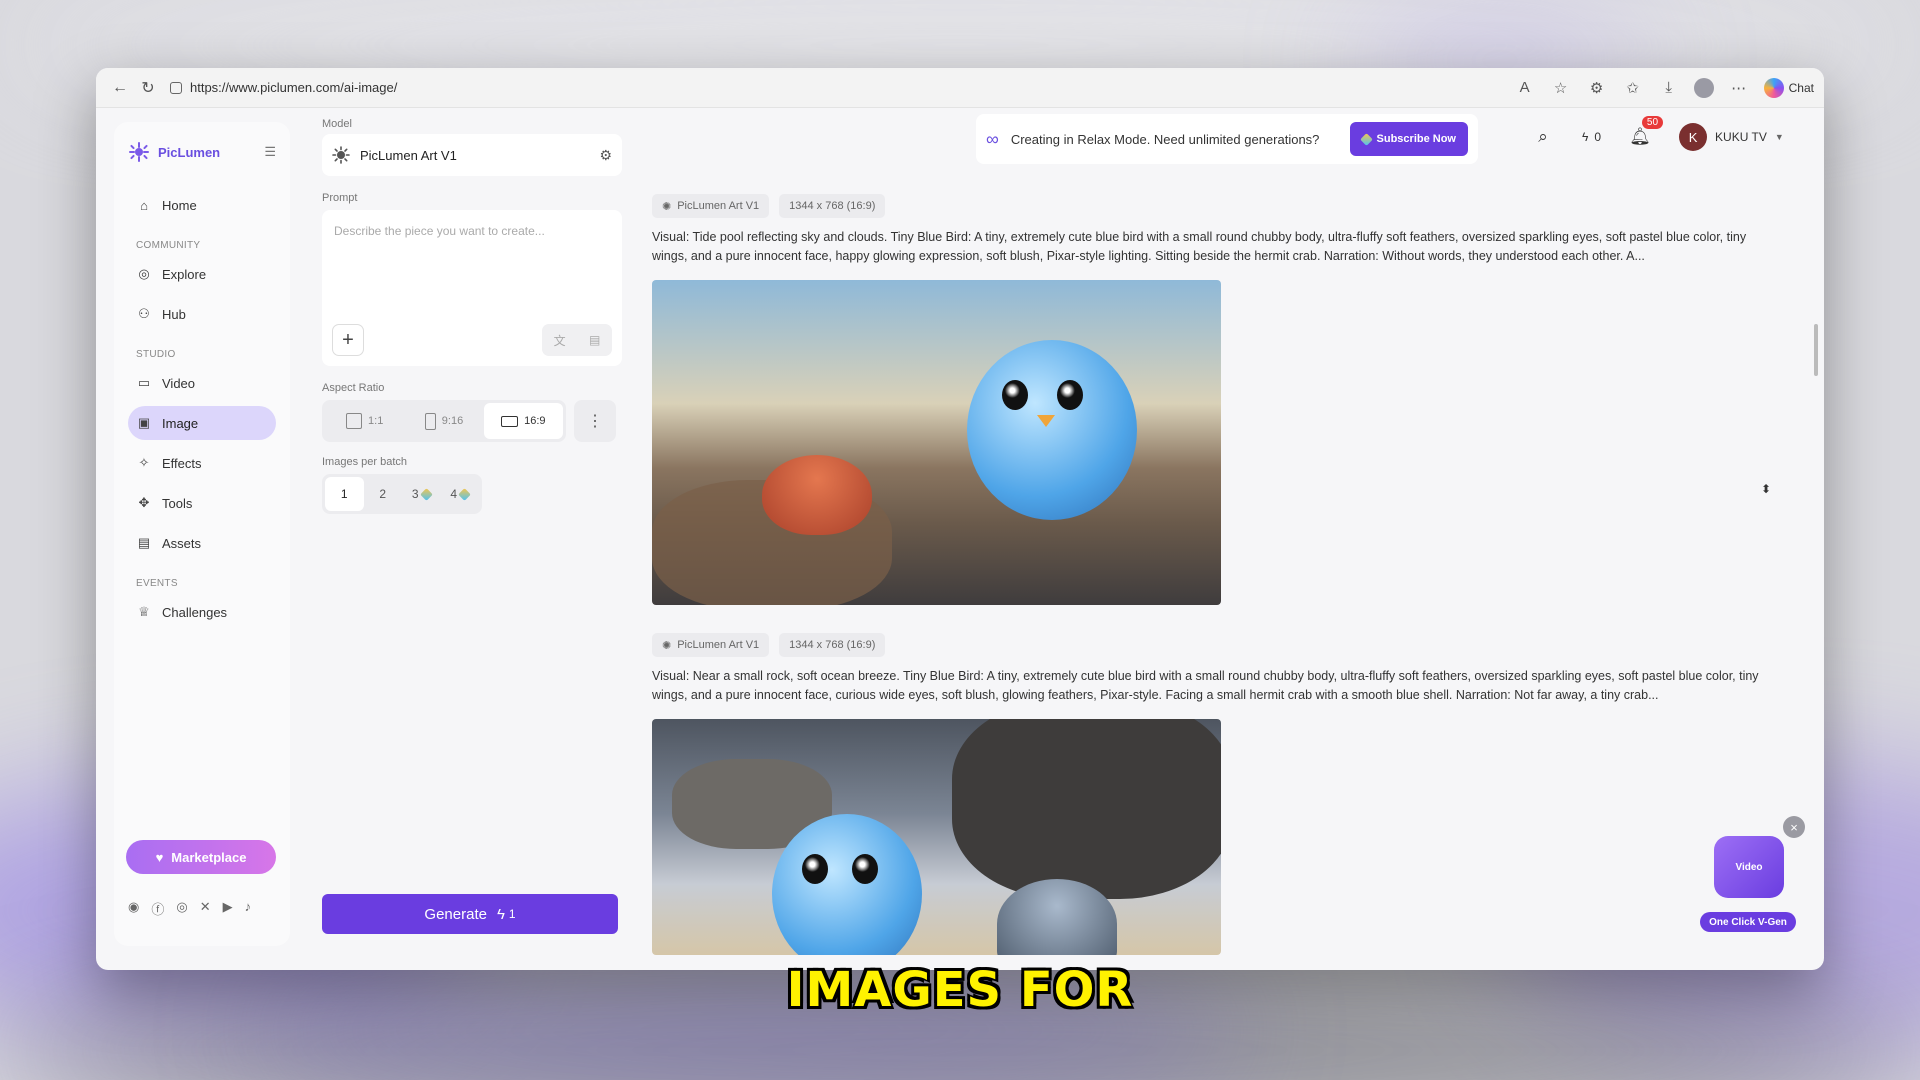  I want to click on resize-cursor-icon: ⬍, so click(1766, 489).